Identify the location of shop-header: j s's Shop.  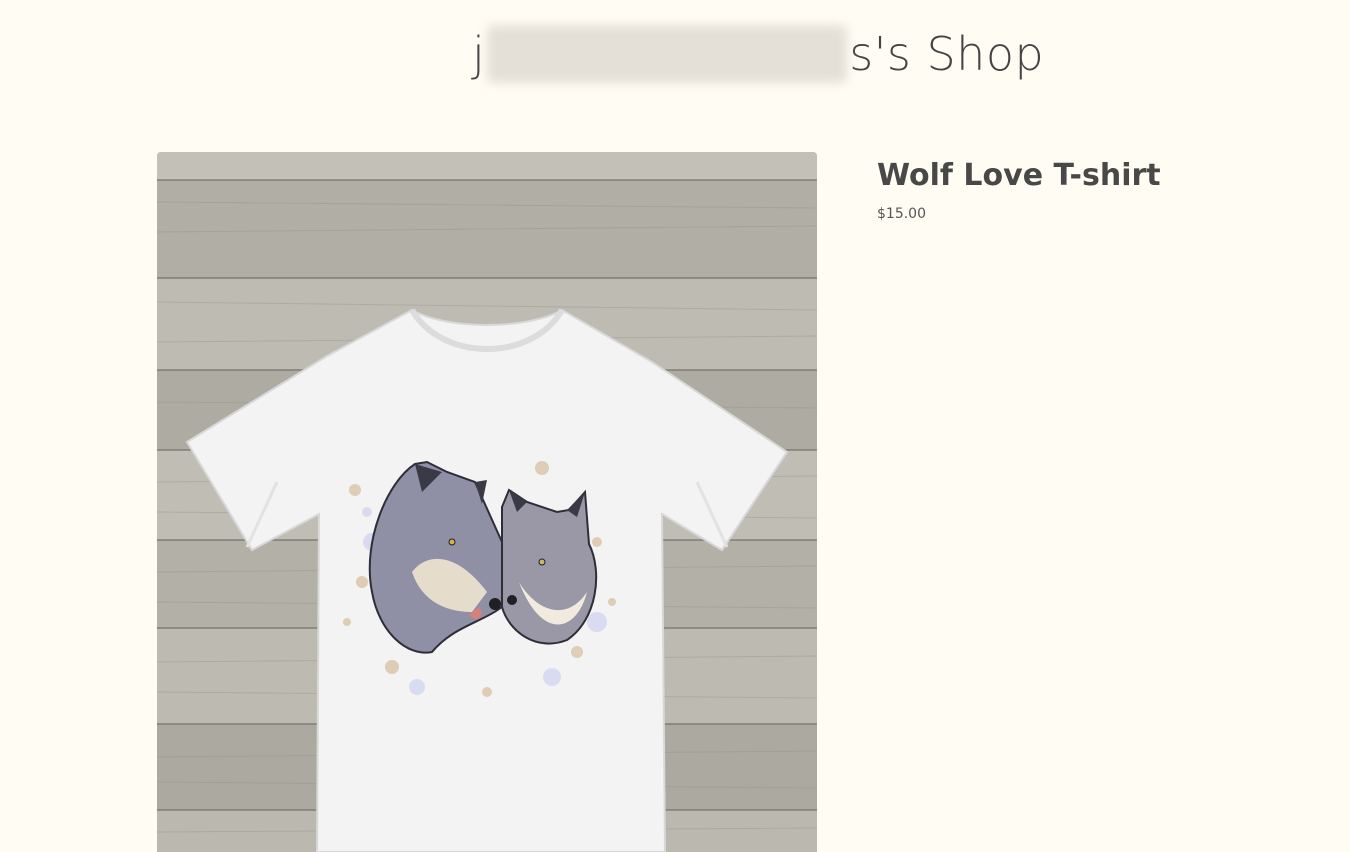
(675, 54).